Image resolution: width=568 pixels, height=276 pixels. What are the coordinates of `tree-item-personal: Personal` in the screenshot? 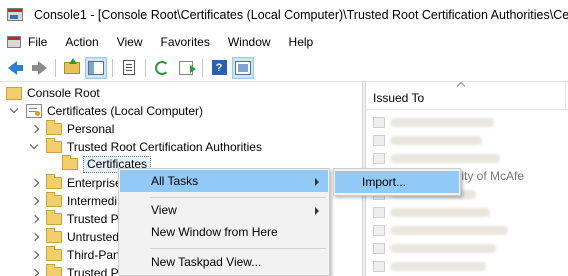 It's located at (72, 129).